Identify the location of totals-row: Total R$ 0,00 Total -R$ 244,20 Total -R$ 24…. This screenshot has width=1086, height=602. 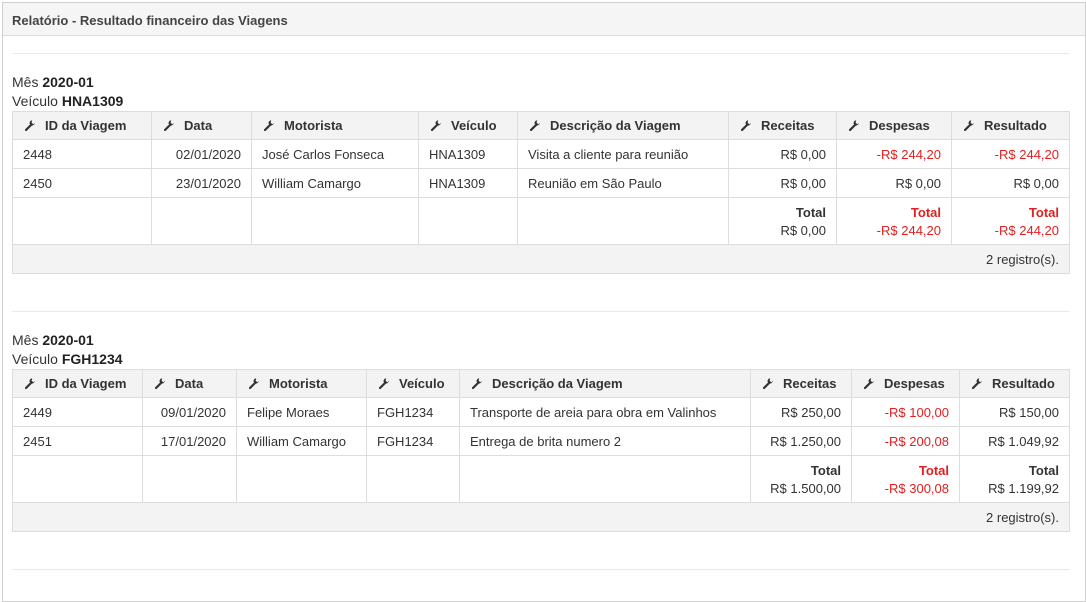
(541, 221).